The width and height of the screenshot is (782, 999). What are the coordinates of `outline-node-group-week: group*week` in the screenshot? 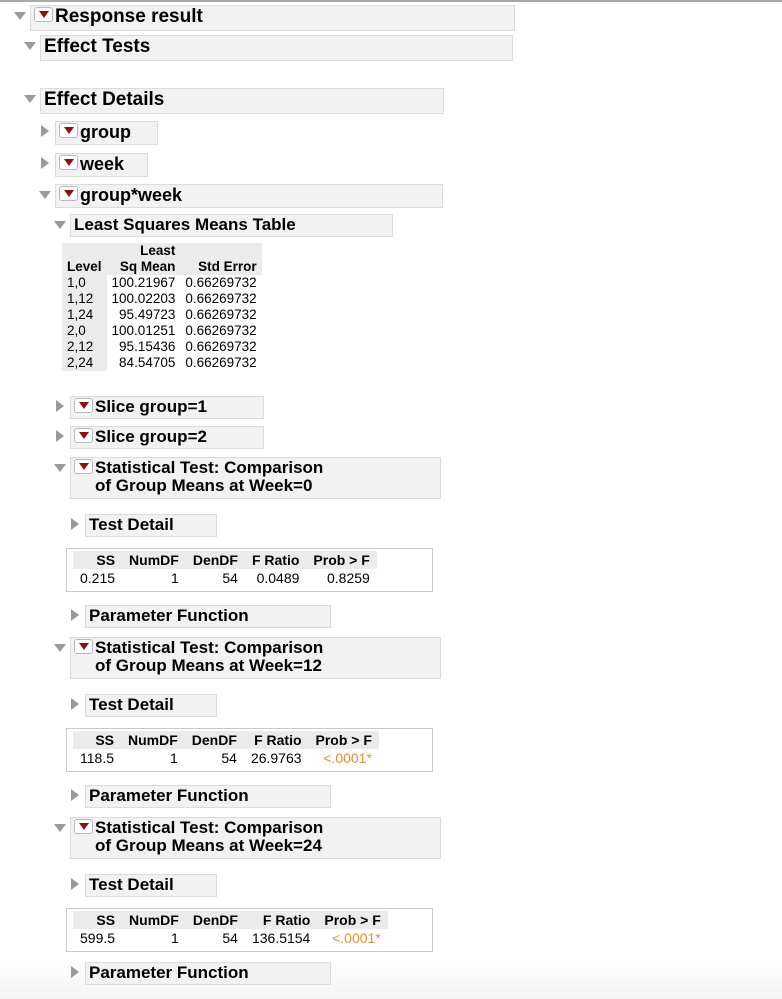 It's located at (239, 196).